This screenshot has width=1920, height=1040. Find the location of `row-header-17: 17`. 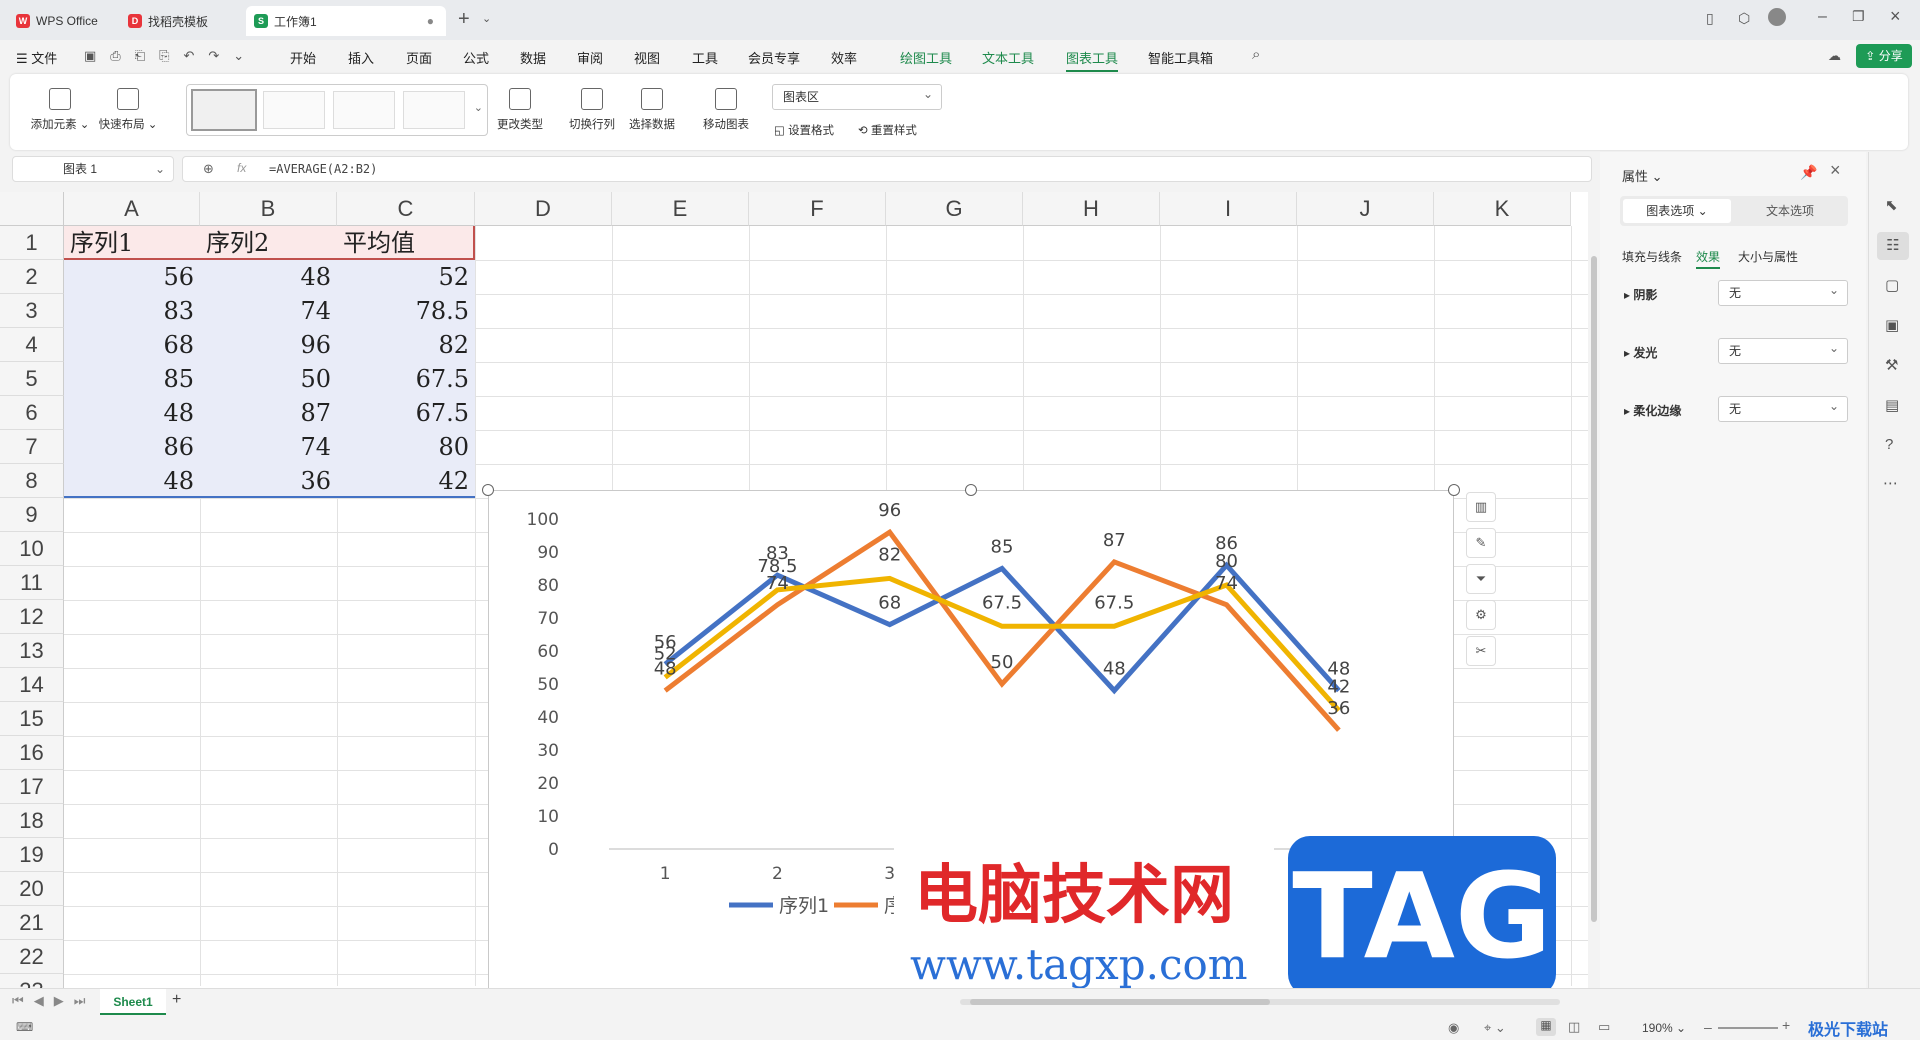

row-header-17: 17 is located at coordinates (32, 787).